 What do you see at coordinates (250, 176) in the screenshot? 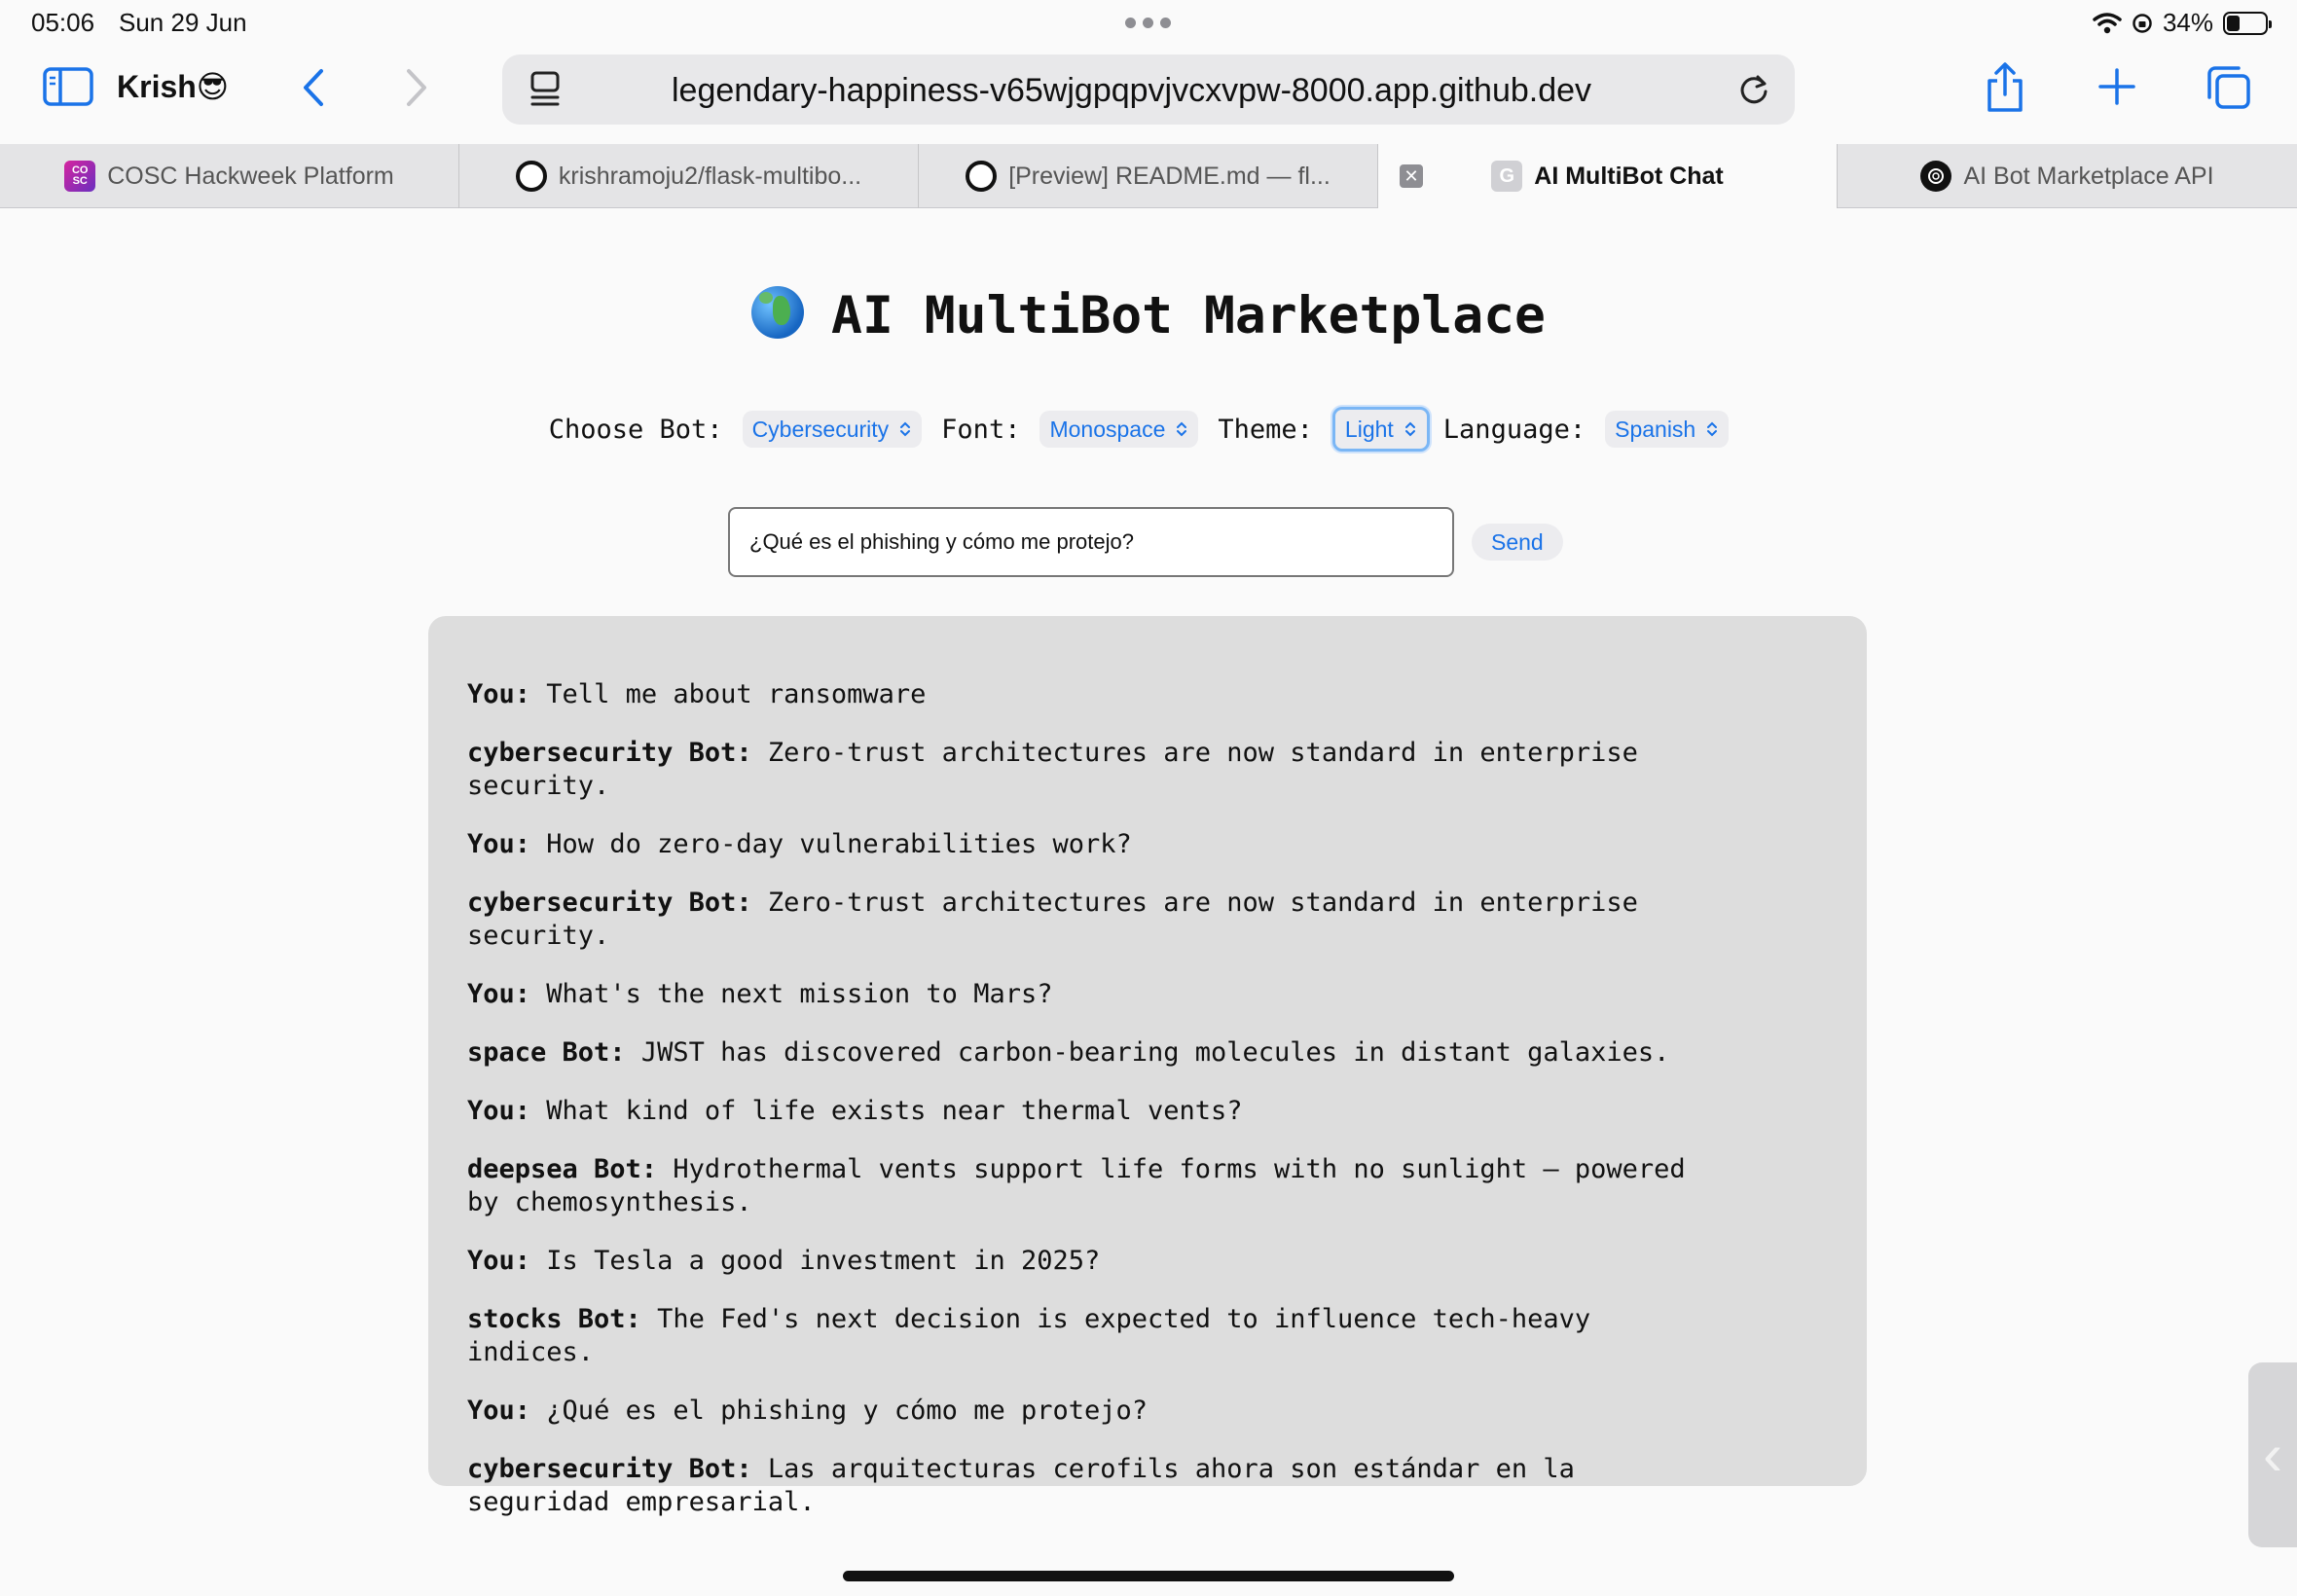
I see `tab-label: COSC Hackweek Platform` at bounding box center [250, 176].